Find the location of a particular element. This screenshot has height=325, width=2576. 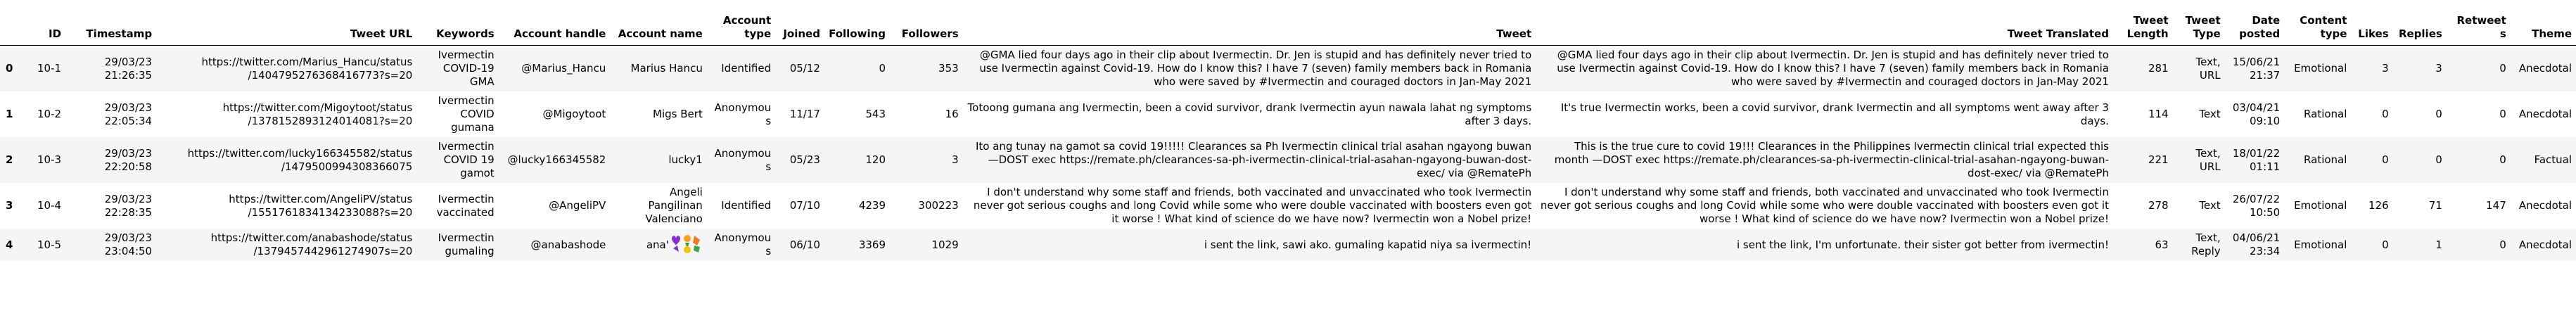

column-header: Content type is located at coordinates (2318, 29).